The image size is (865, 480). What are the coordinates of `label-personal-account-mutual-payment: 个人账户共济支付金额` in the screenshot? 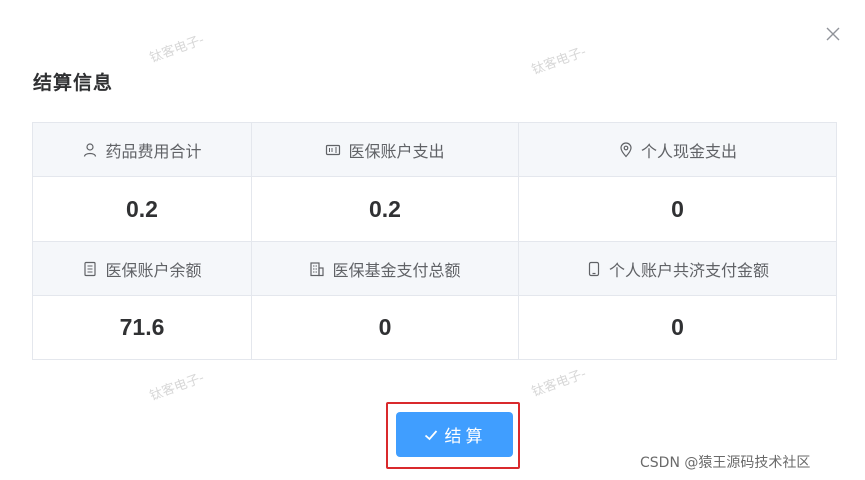 It's located at (677, 269).